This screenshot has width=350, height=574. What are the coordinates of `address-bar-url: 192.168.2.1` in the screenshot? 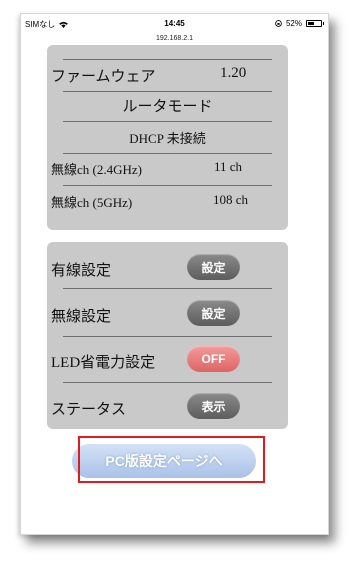 It's located at (174, 38).